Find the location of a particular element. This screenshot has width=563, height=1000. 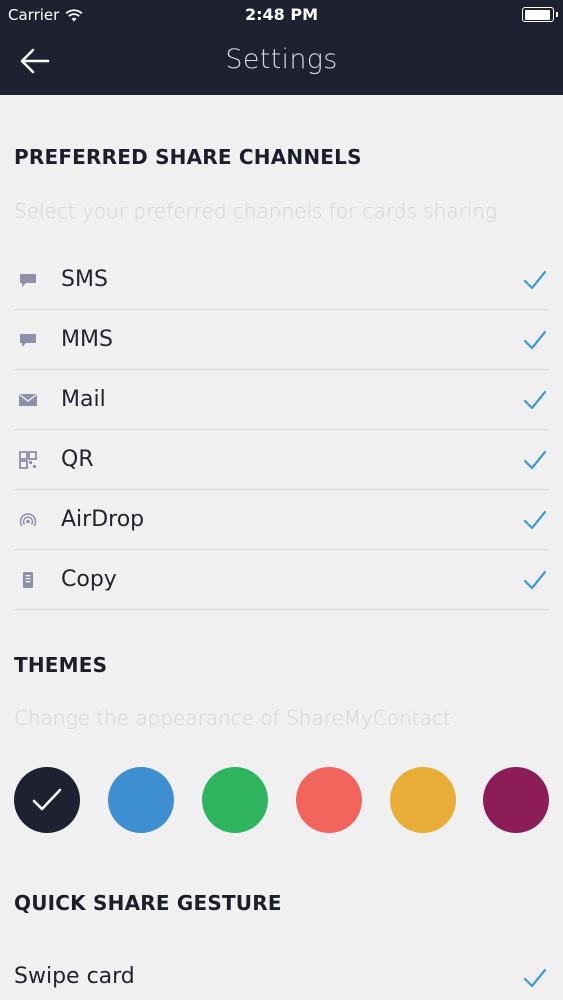

qr-code-icon is located at coordinates (28, 460).